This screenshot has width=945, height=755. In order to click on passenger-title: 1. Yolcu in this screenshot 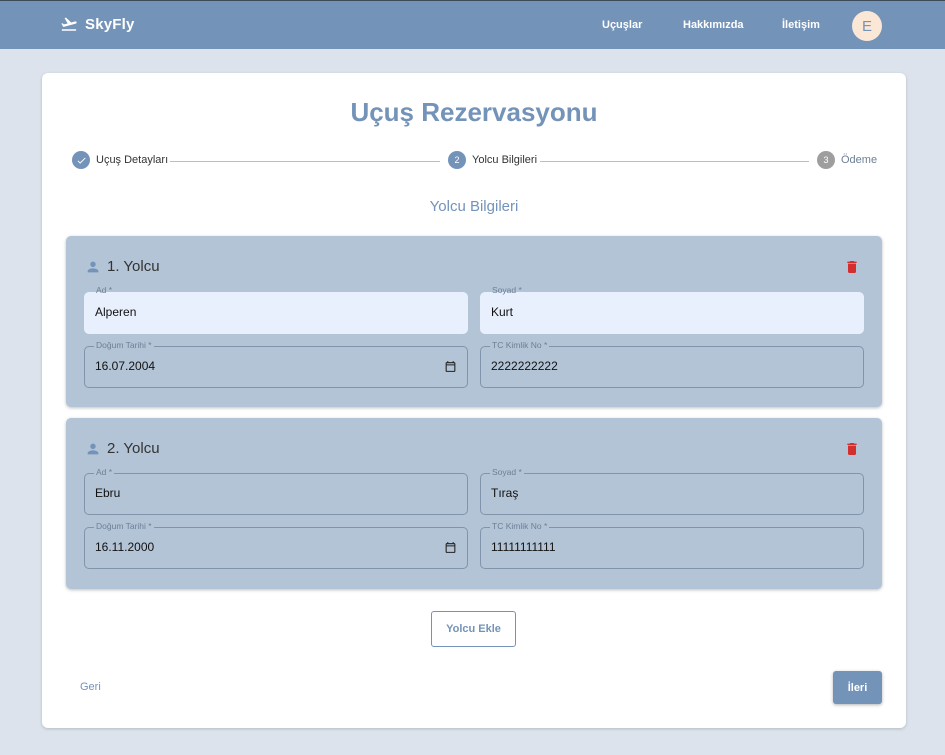, I will do `click(133, 266)`.